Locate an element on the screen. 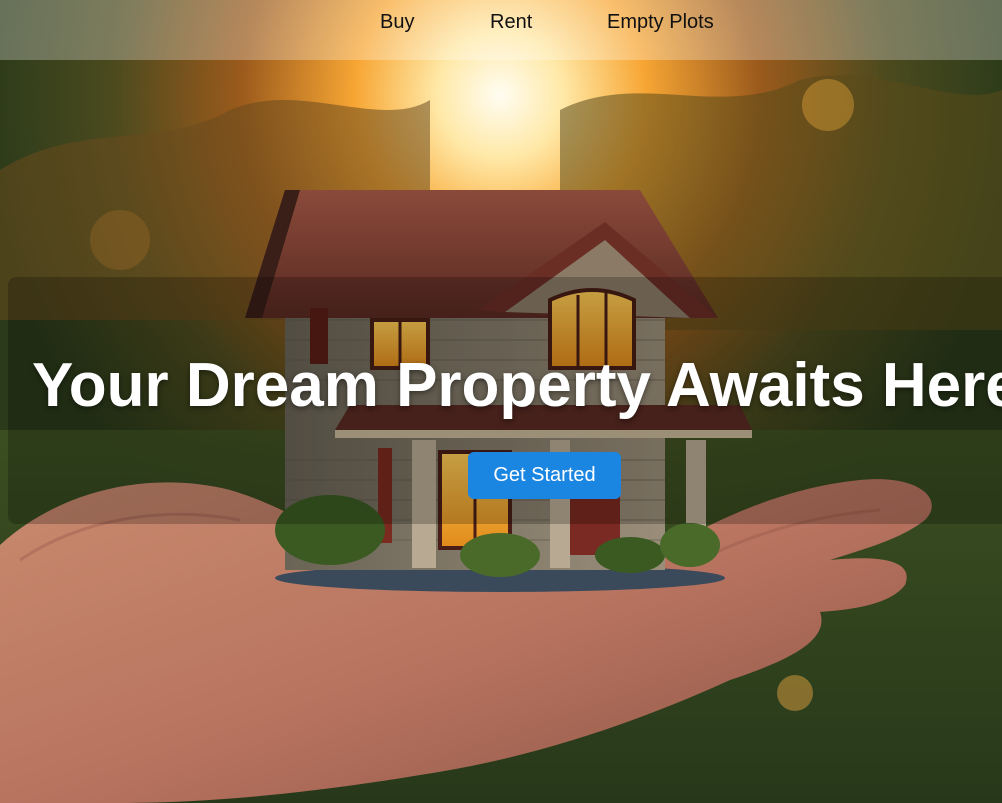 The image size is (1002, 803). nav-link-rent: Rent is located at coordinates (511, 22).